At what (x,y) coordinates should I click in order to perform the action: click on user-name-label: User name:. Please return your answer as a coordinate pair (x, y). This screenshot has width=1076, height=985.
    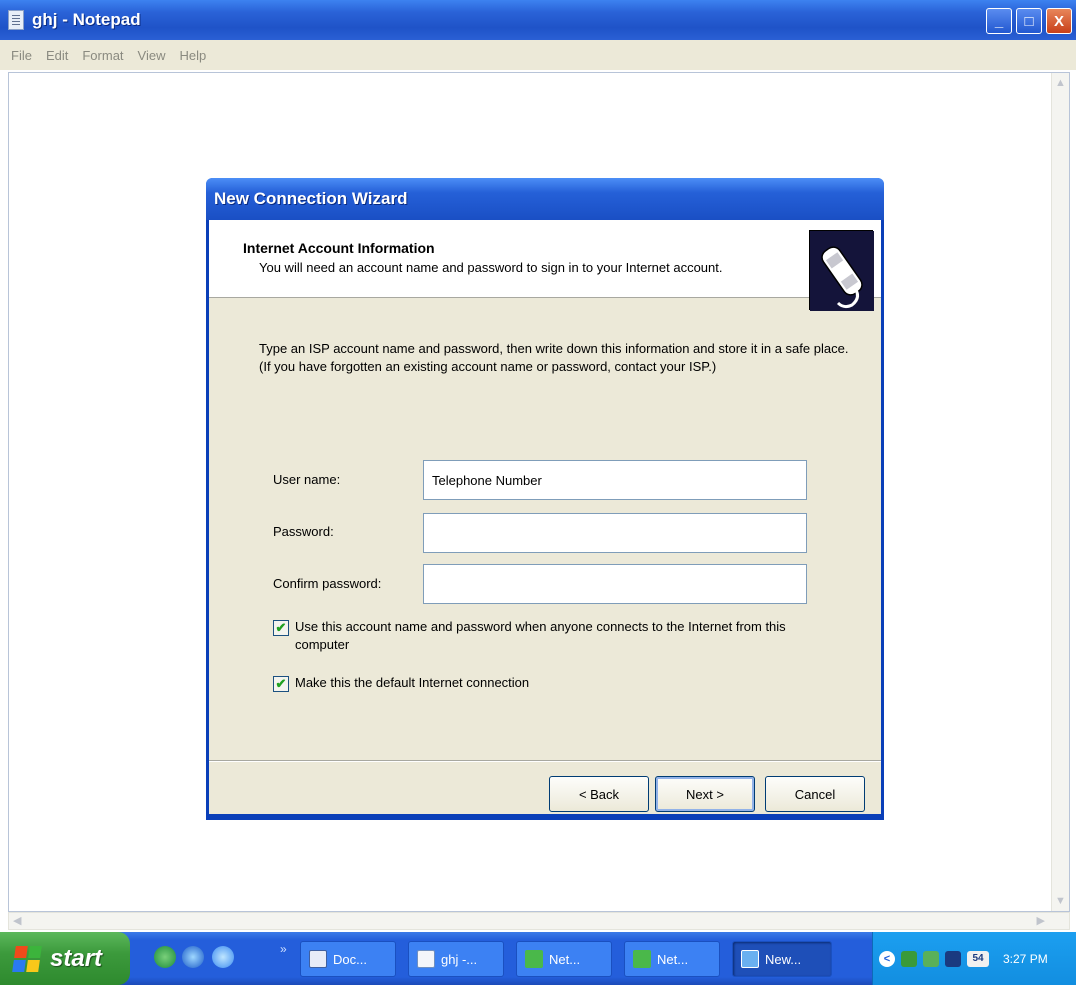
    Looking at the image, I should click on (307, 479).